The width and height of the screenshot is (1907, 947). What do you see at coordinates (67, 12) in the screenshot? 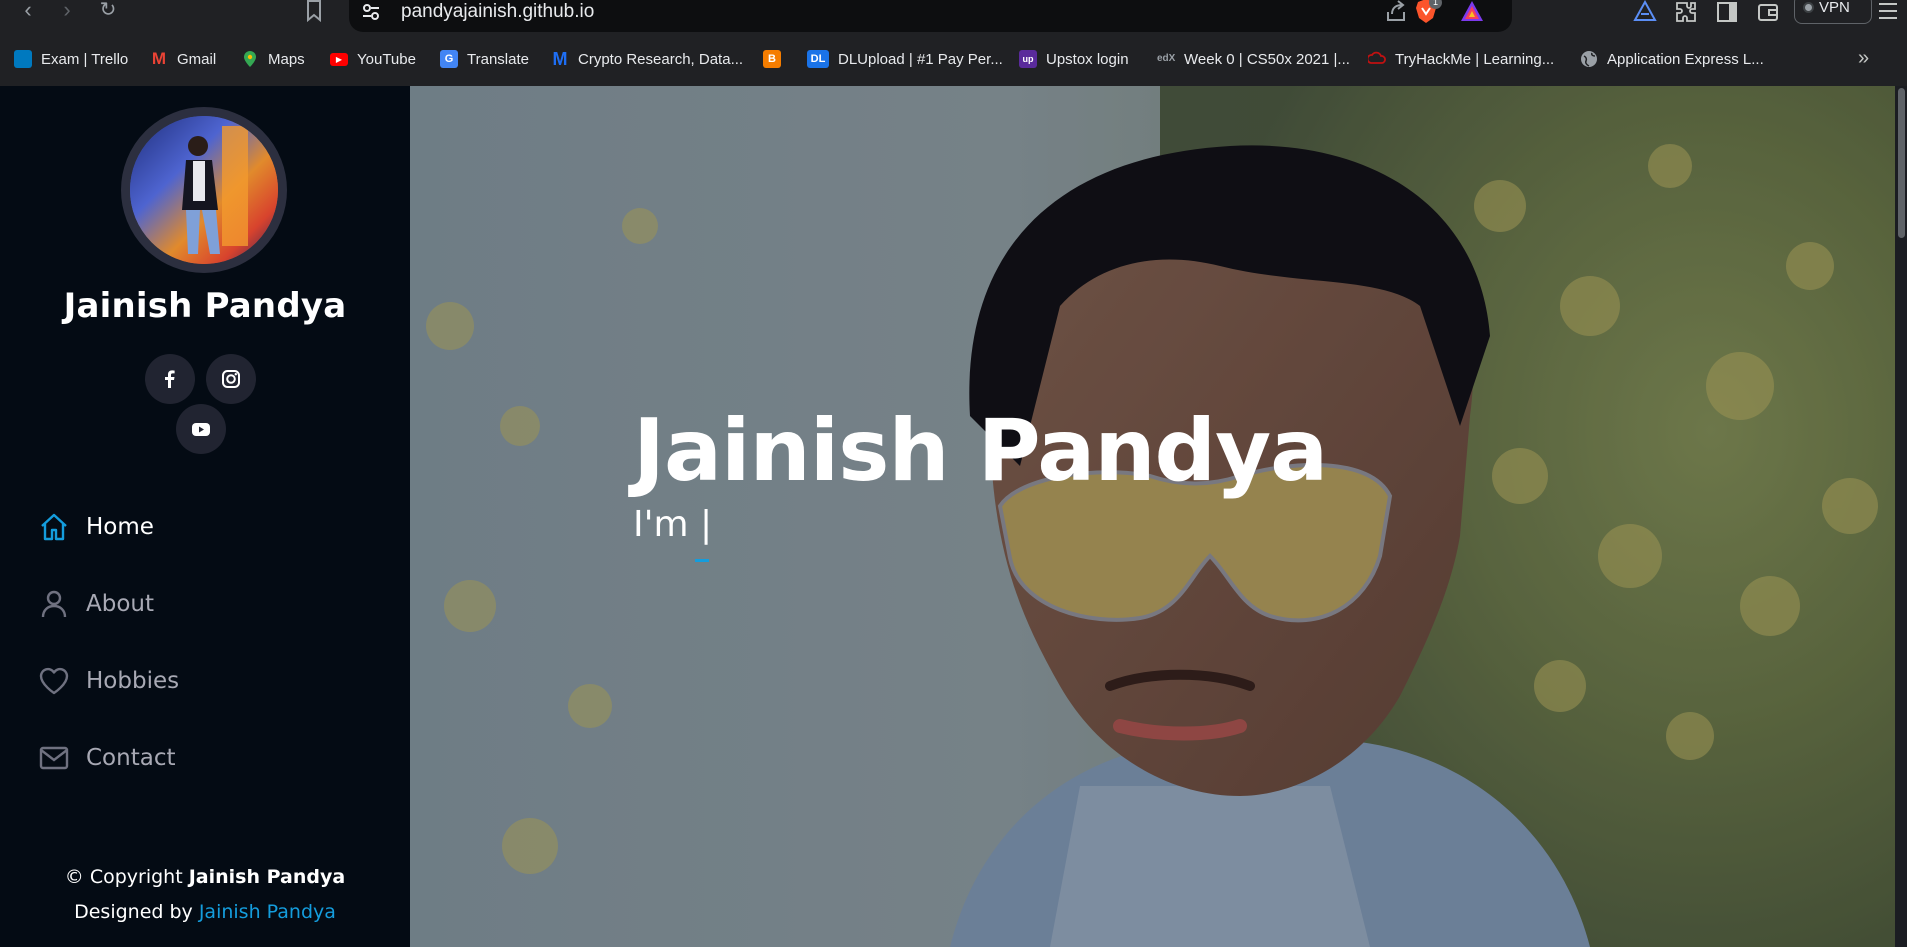
I see `forward-arrow-icon: ›` at bounding box center [67, 12].